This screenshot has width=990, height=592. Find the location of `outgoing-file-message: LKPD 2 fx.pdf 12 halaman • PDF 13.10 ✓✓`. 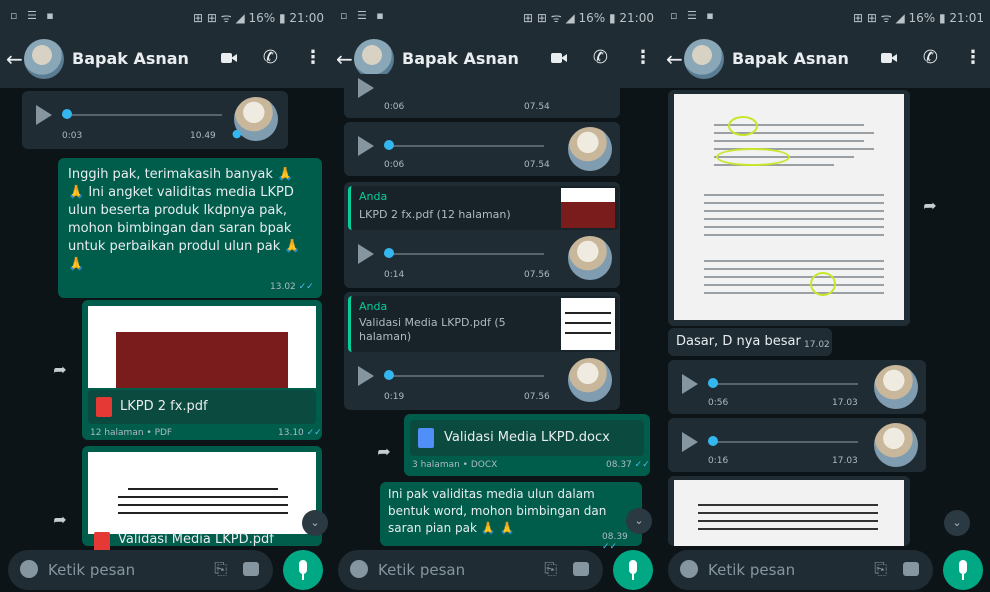

outgoing-file-message: LKPD 2 fx.pdf 12 halaman • PDF 13.10 ✓✓ is located at coordinates (202, 370).